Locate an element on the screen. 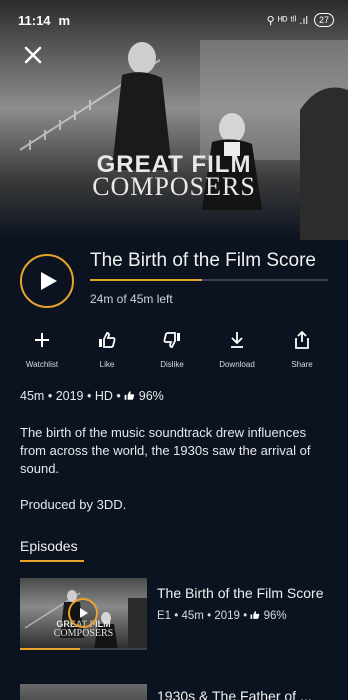  watch-progress-fill is located at coordinates (146, 280).